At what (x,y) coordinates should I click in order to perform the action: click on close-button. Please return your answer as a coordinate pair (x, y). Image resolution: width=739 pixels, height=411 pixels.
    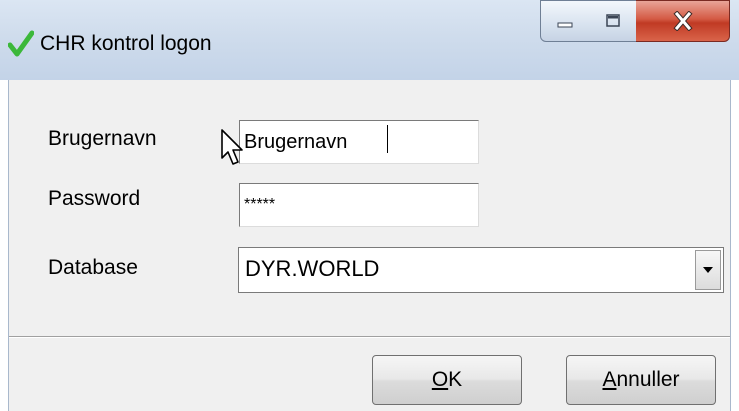
    Looking at the image, I should click on (683, 21).